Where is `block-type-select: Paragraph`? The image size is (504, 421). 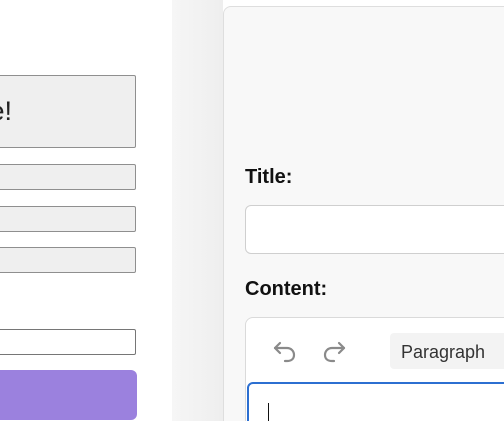
block-type-select: Paragraph is located at coordinates (447, 351).